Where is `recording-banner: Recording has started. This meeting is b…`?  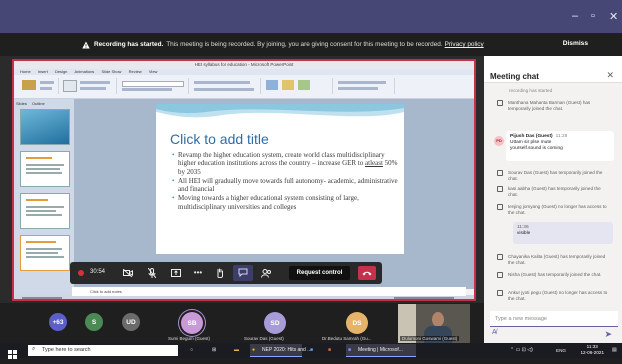
recording-banner: Recording has started. This meeting is b… is located at coordinates (311, 44).